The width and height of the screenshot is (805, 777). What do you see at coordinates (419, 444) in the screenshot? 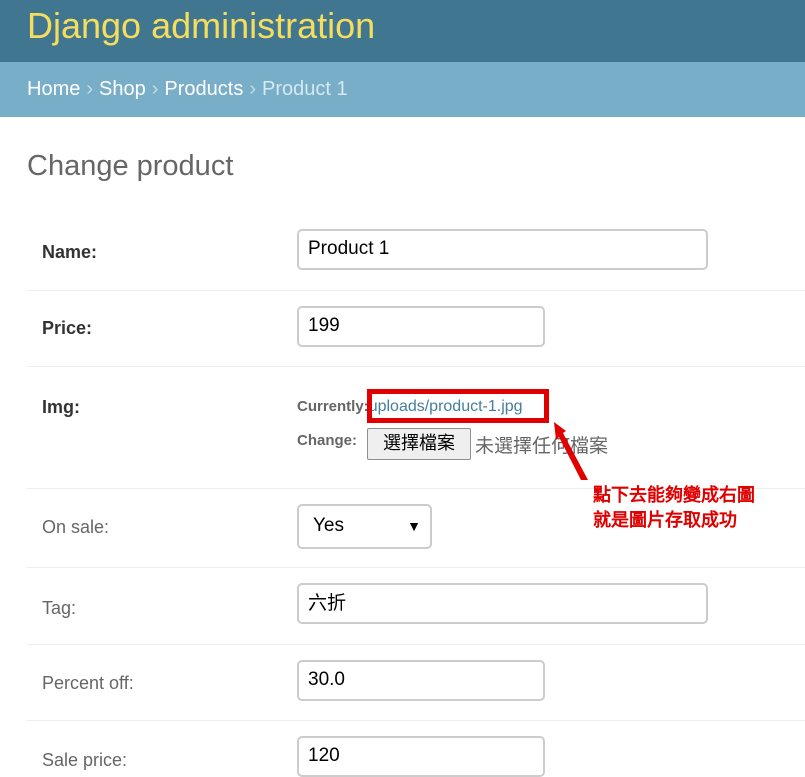
I see `choose-file-button: 選擇檔案` at bounding box center [419, 444].